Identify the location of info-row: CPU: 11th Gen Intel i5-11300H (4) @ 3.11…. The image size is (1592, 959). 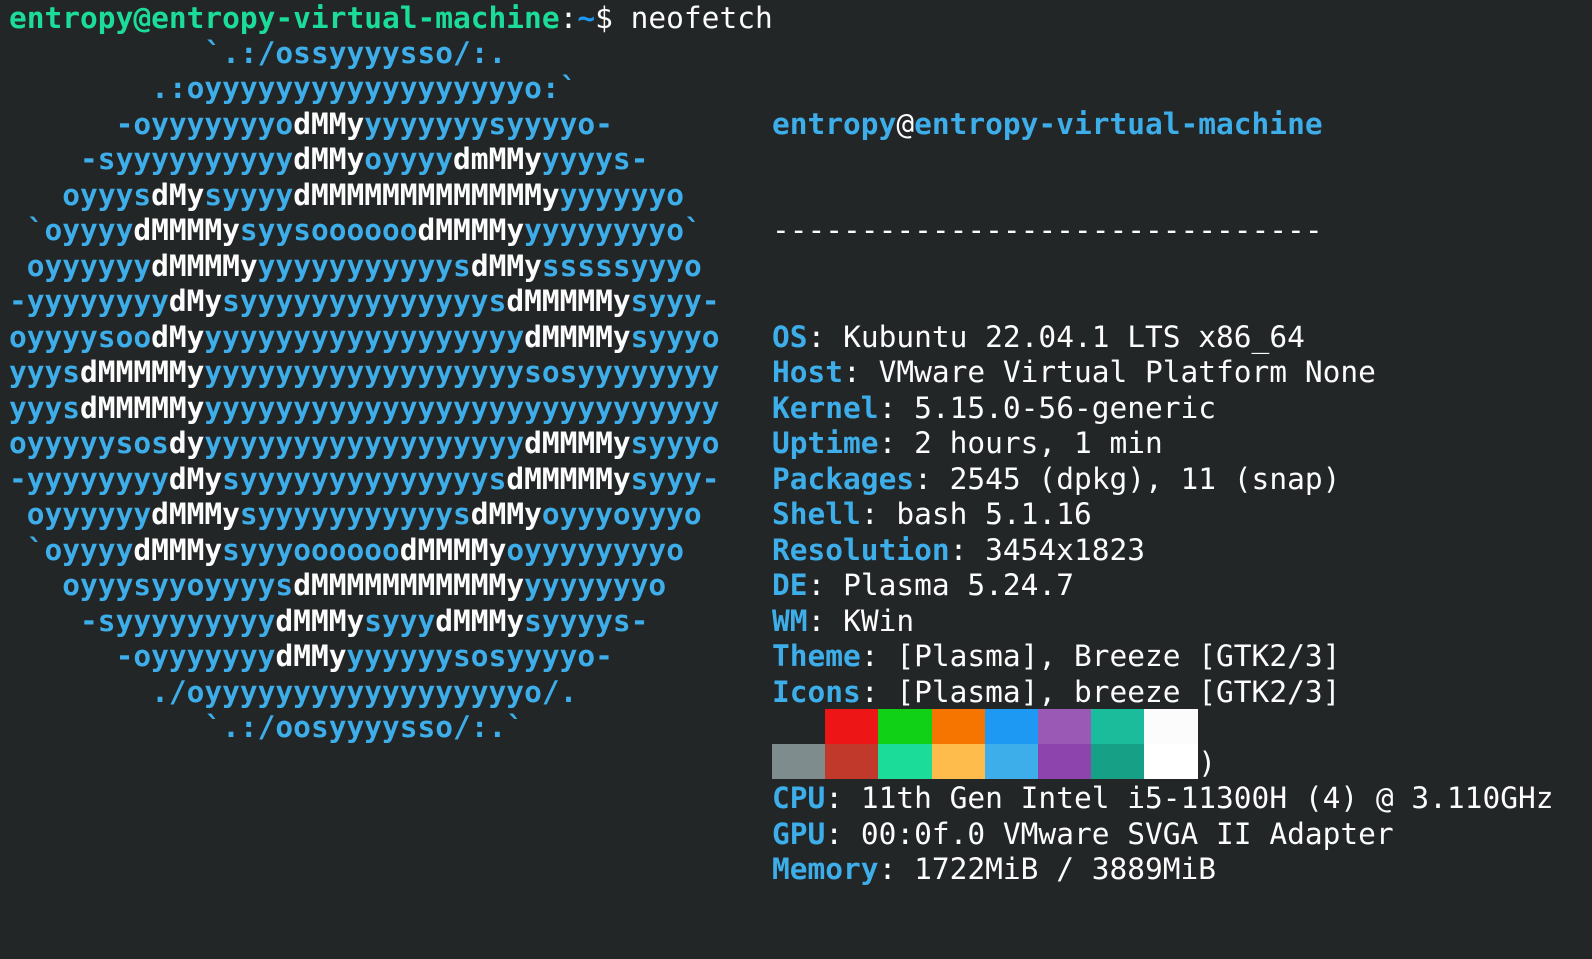
(1163, 799).